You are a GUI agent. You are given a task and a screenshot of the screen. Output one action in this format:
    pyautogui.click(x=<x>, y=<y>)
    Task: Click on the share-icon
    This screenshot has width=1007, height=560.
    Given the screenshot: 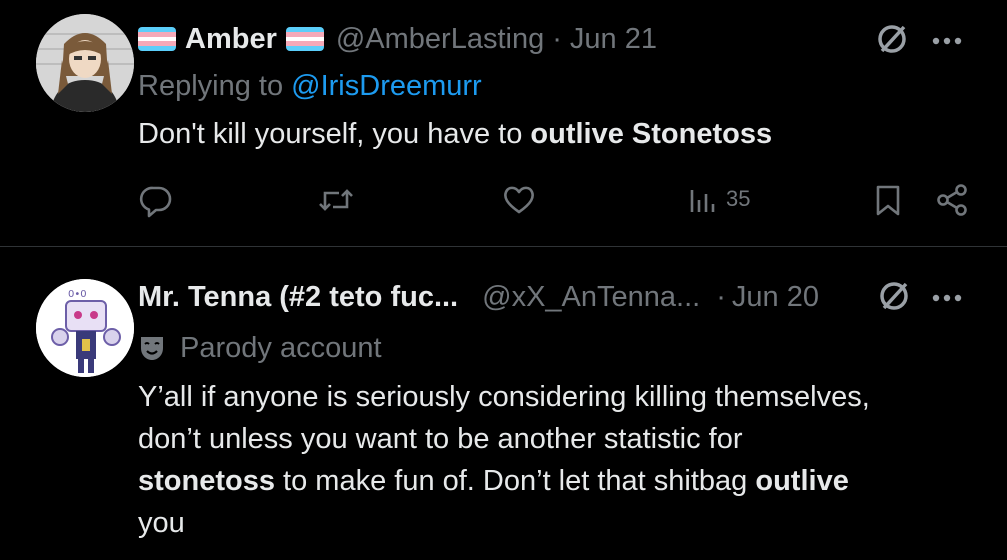 What is the action you would take?
    pyautogui.click(x=952, y=200)
    